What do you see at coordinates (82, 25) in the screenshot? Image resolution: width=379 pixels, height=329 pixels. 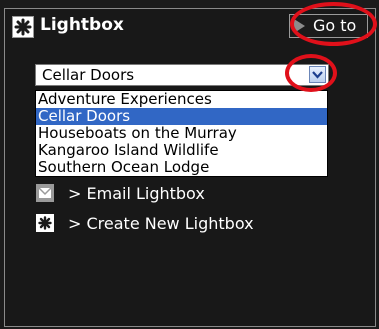 I see `lightbox-title: Lightbox` at bounding box center [82, 25].